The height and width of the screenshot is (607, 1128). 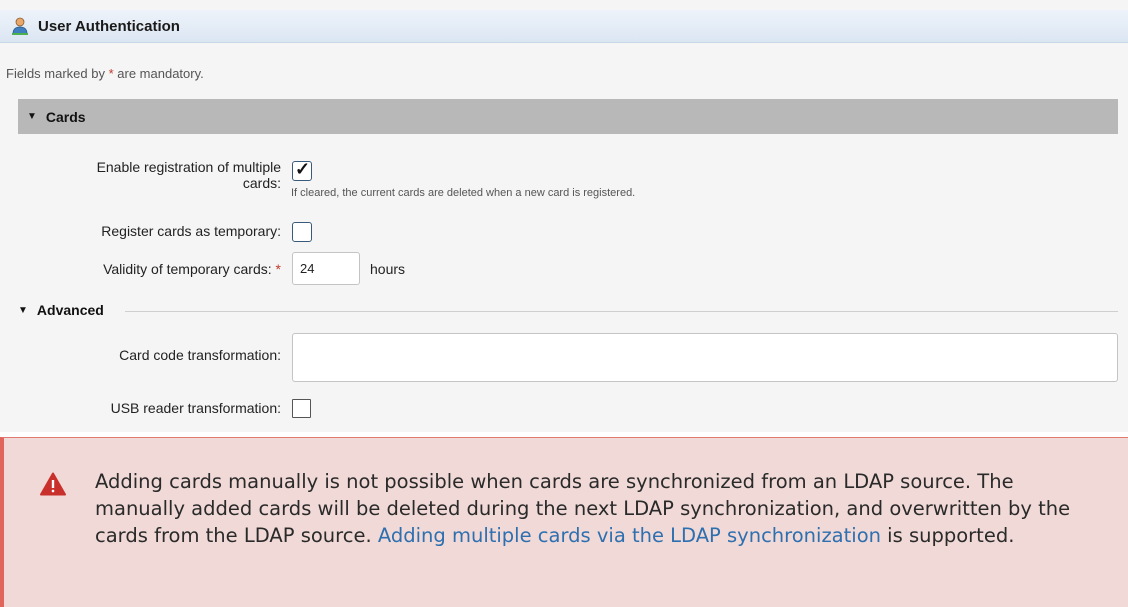 I want to click on warning-icon, so click(x=53, y=484).